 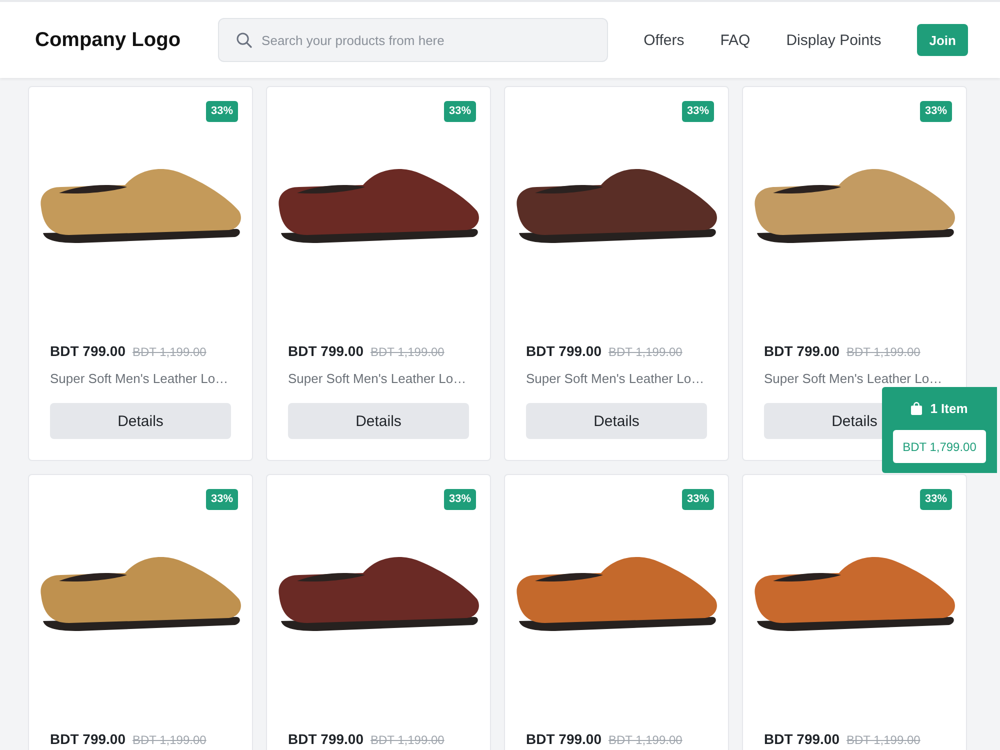 I want to click on cart-total: BDT 1,799.00, so click(x=939, y=446).